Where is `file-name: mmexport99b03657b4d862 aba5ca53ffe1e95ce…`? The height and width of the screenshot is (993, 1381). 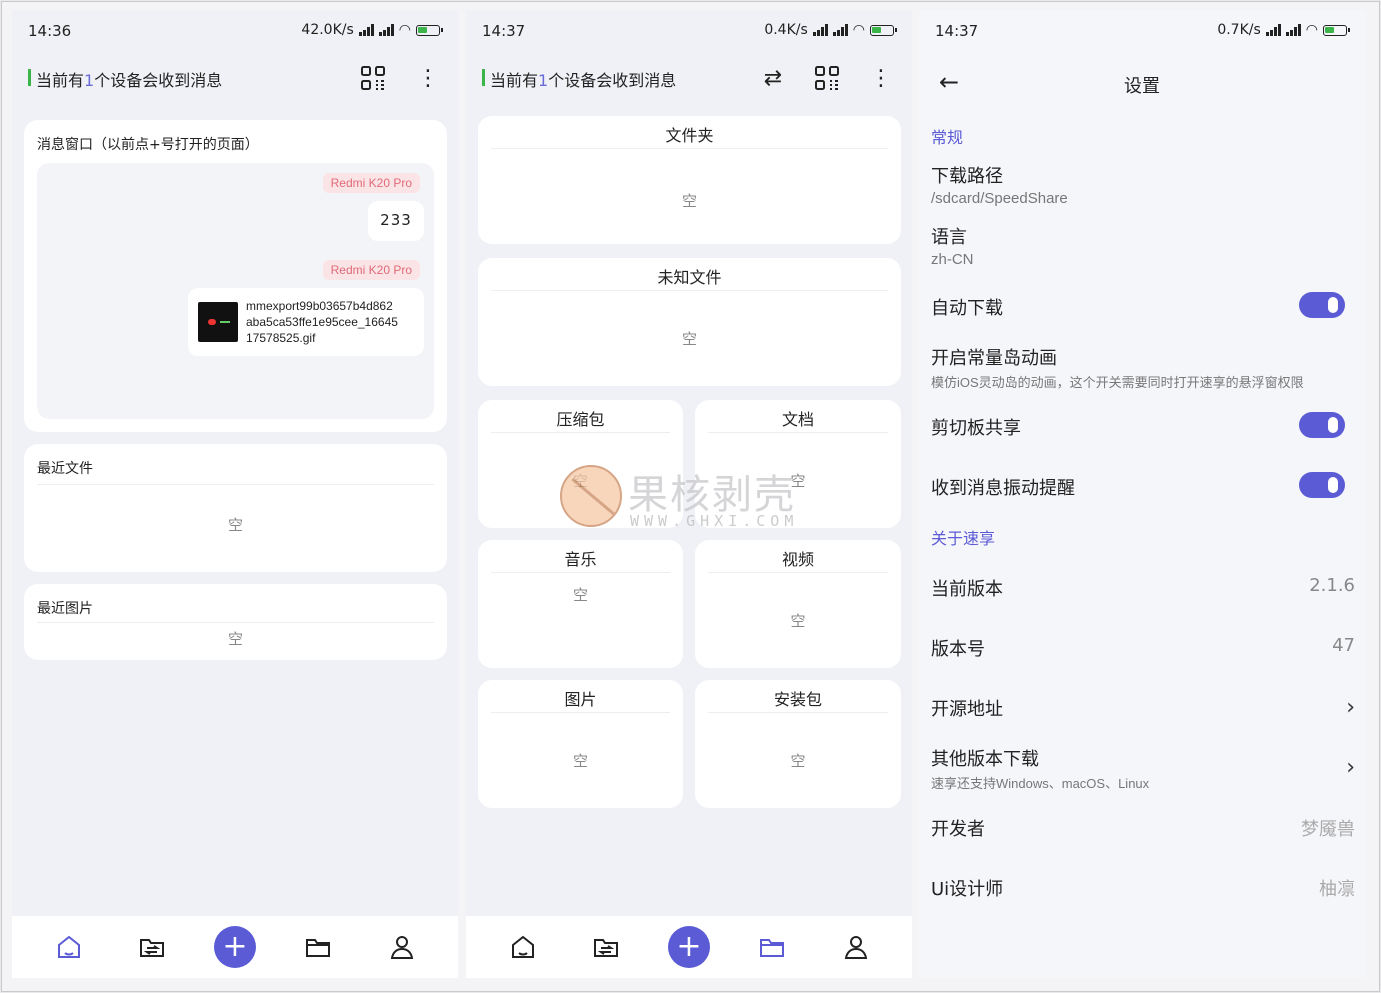
file-name: mmexport99b03657b4d862 aba5ca53ffe1e95ce… is located at coordinates (322, 322).